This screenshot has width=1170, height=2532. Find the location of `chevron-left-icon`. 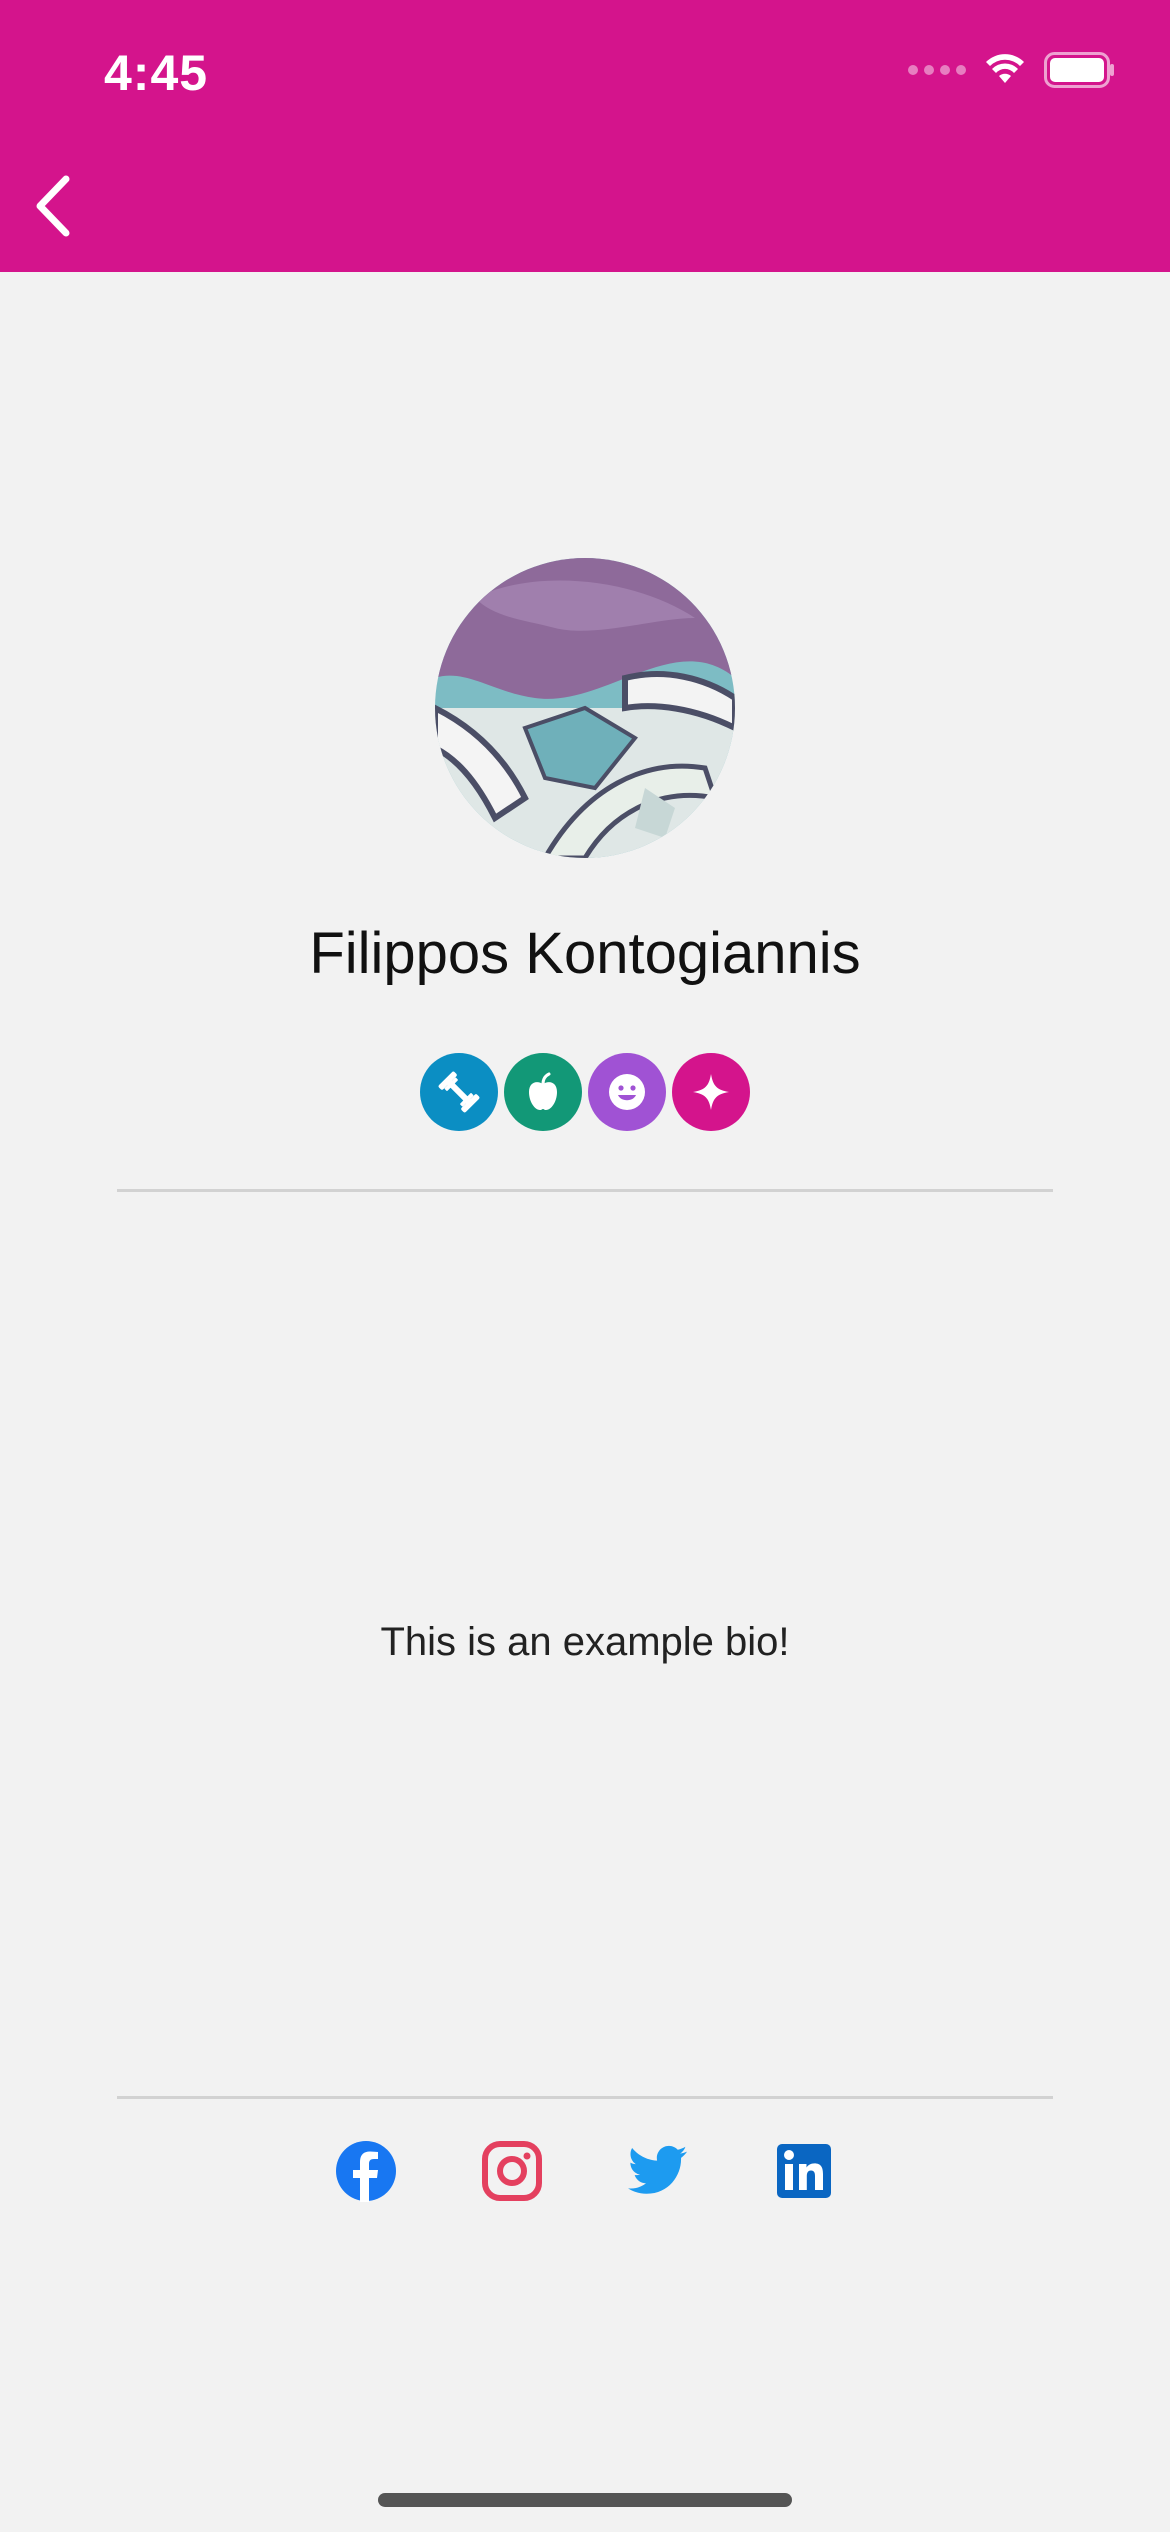

chevron-left-icon is located at coordinates (53, 206).